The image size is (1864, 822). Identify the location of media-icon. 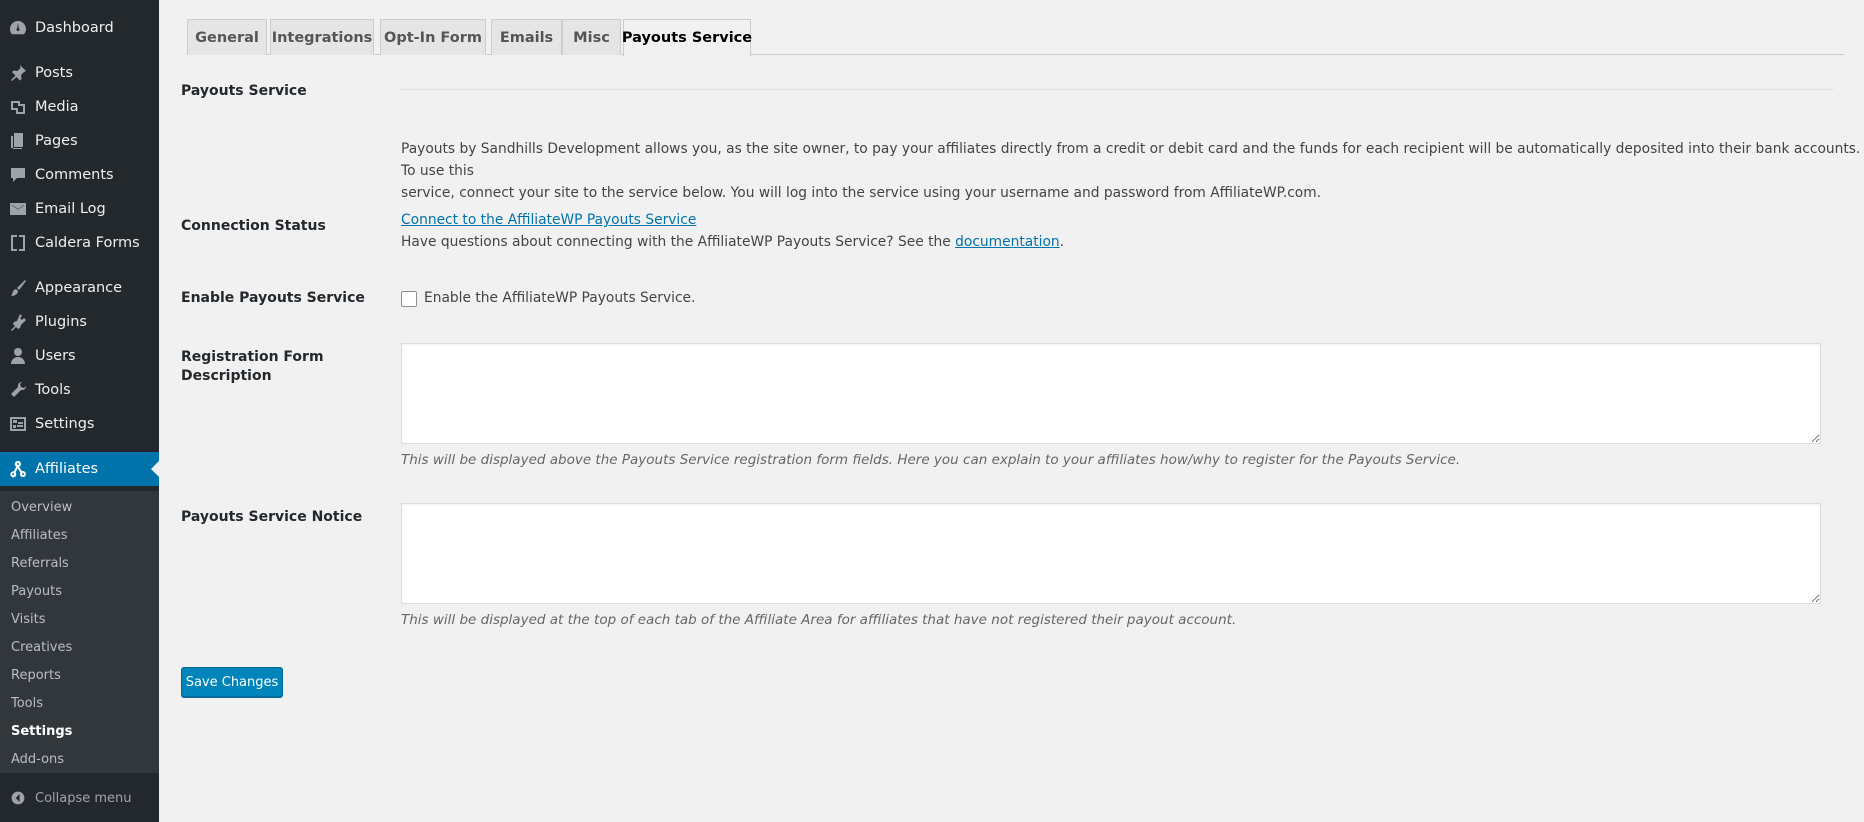
(17, 107).